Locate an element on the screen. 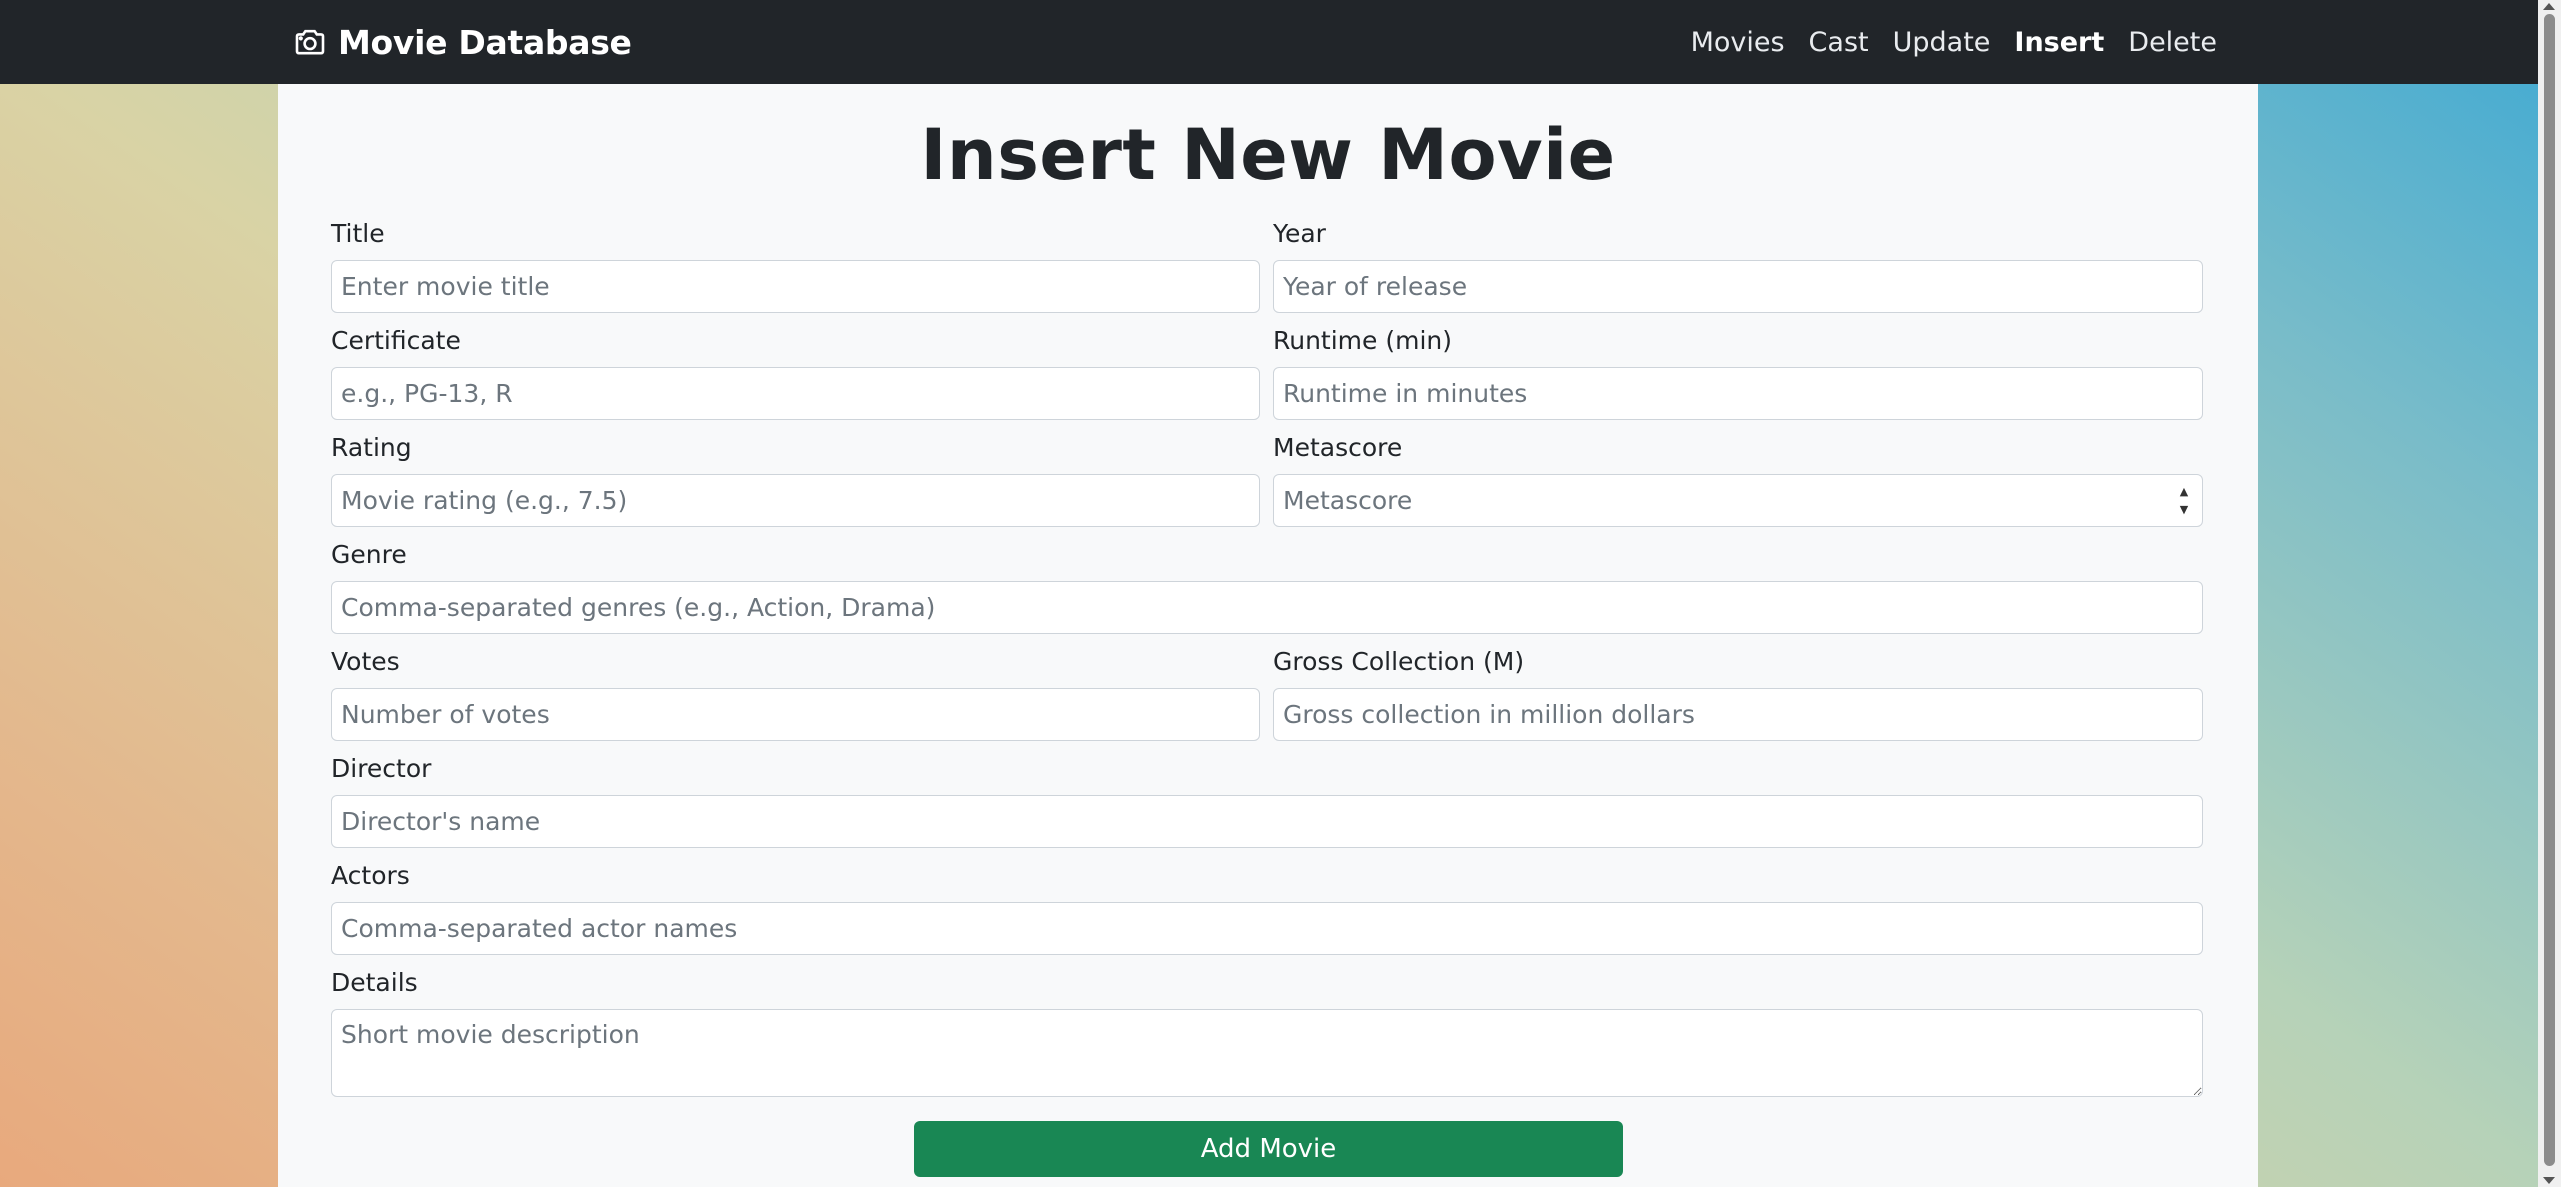  nav-link-cast: Cast is located at coordinates (1839, 42).